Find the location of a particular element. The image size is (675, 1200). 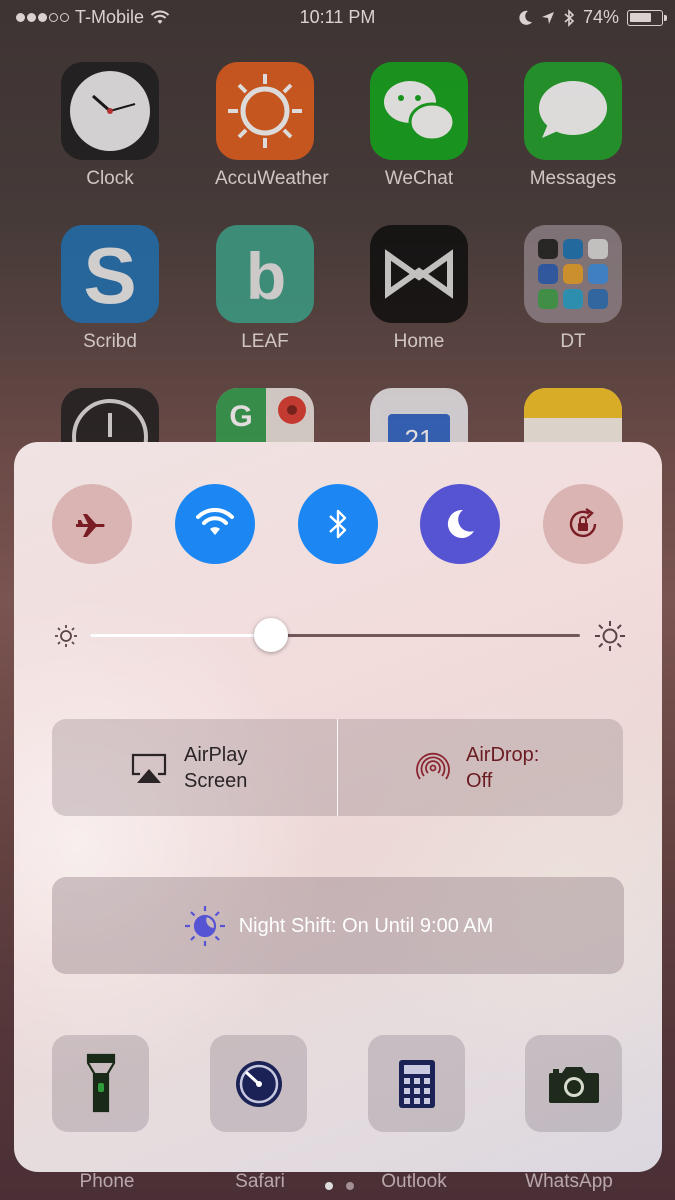

svg-text: b is located at coordinates (266, 276).